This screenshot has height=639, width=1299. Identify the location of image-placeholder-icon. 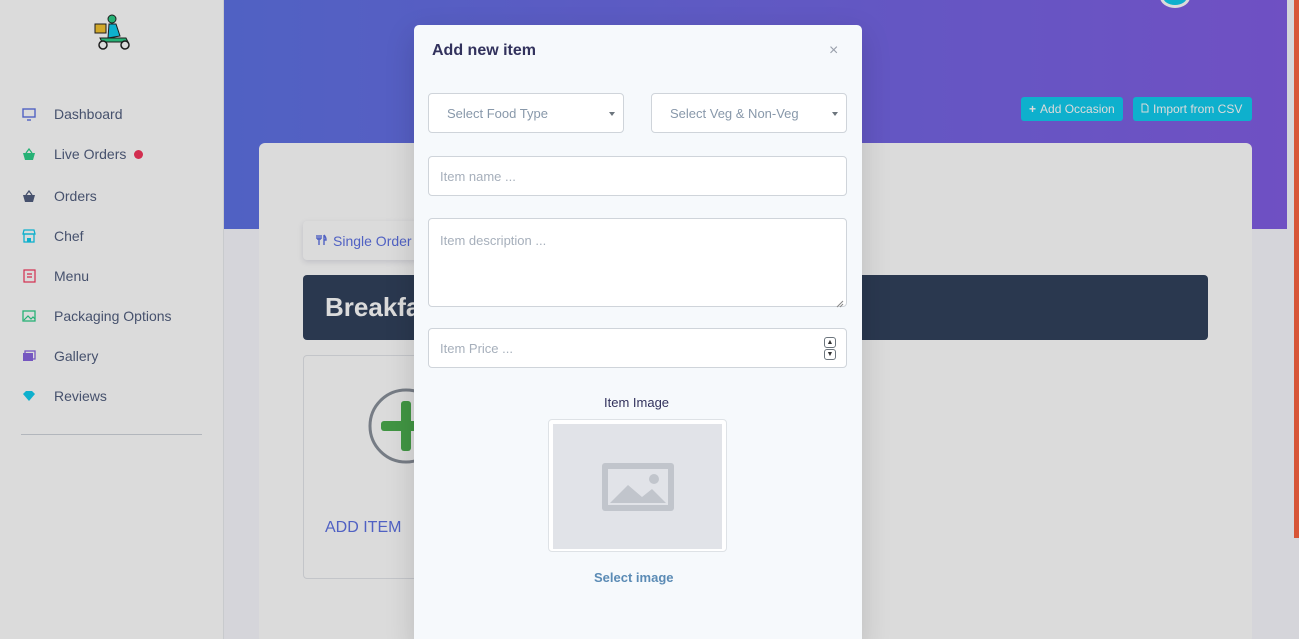
(637, 486).